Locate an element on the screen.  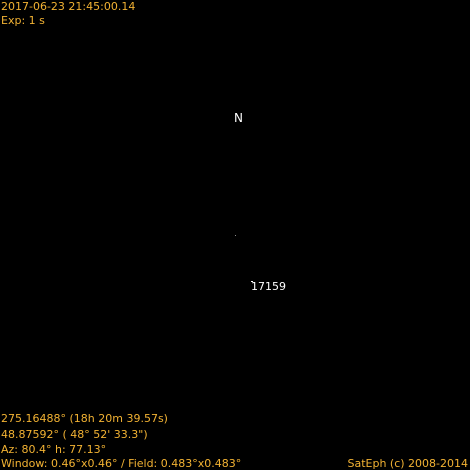
north-indicator: N is located at coordinates (238, 118).